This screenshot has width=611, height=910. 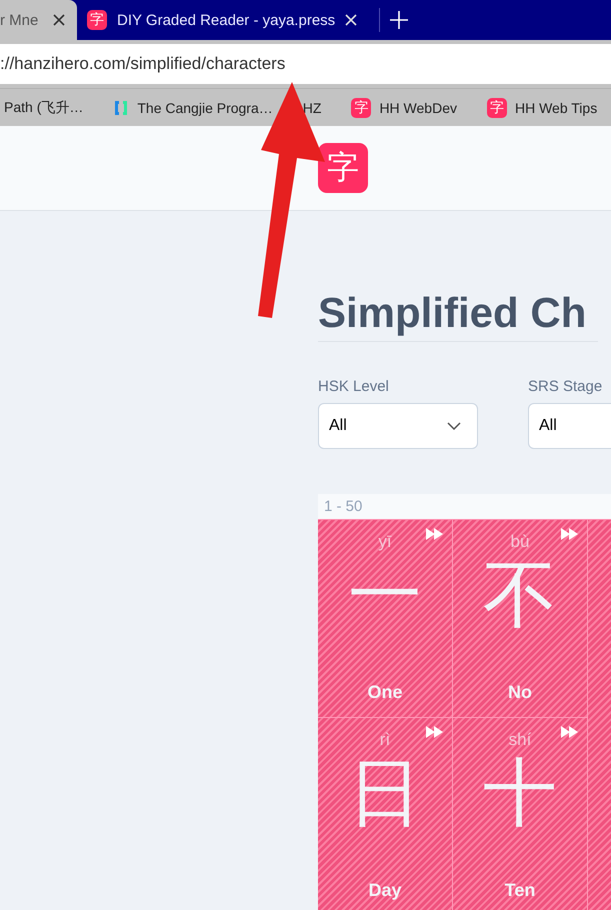 I want to click on meaning: No, so click(x=520, y=692).